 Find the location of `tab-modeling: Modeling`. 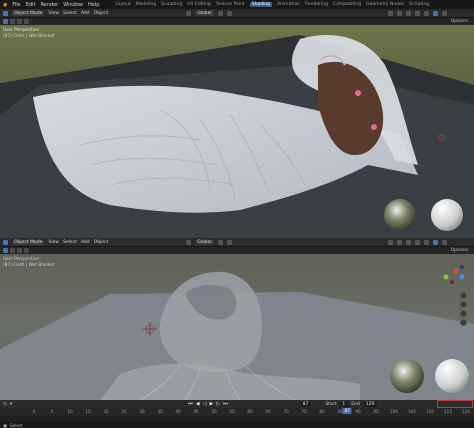

tab-modeling: Modeling is located at coordinates (146, 4).